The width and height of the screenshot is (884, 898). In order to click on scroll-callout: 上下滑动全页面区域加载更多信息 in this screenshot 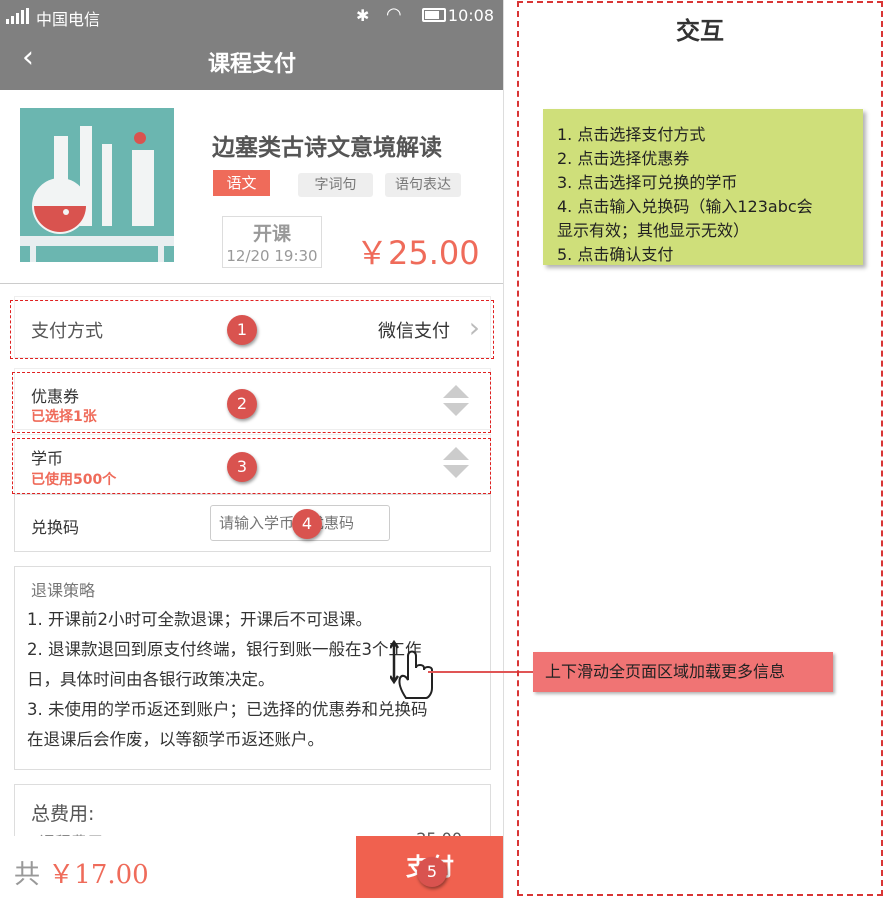, I will do `click(683, 672)`.